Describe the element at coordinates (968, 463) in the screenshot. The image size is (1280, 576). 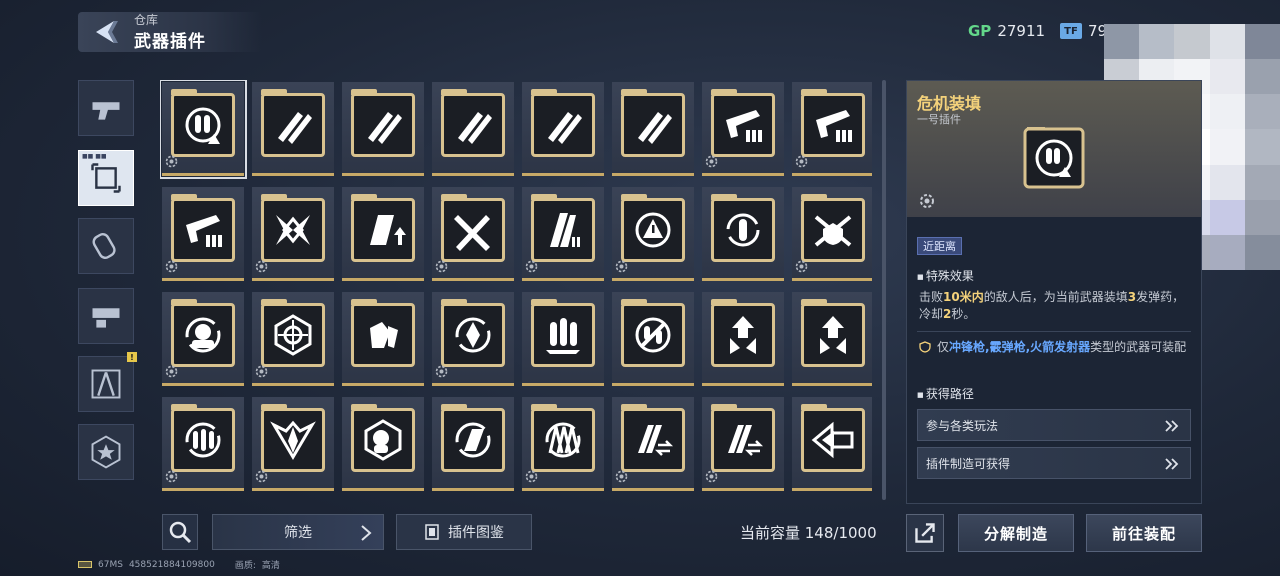
I see `source-label: 插件制造可获得` at that location.